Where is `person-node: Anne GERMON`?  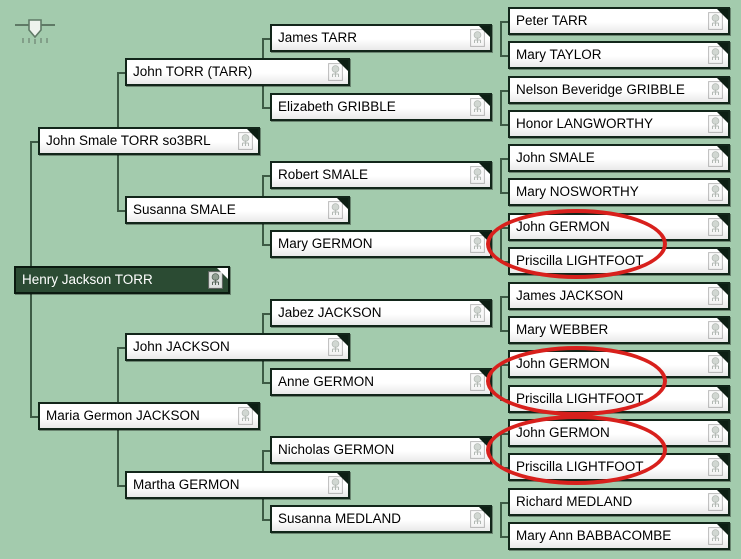 person-node: Anne GERMON is located at coordinates (381, 382).